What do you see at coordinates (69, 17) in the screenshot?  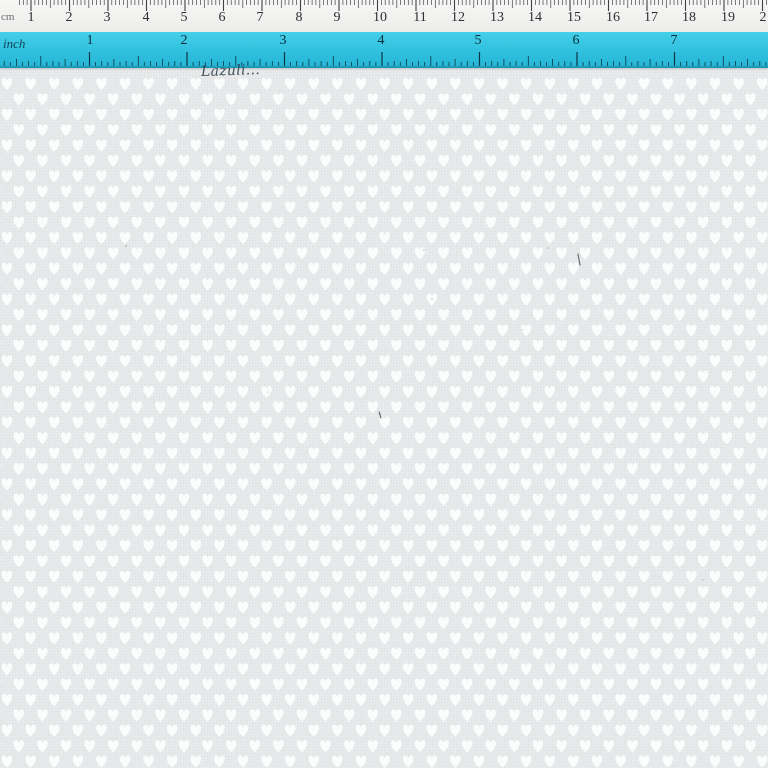 I see `cm-number-2: 2` at bounding box center [69, 17].